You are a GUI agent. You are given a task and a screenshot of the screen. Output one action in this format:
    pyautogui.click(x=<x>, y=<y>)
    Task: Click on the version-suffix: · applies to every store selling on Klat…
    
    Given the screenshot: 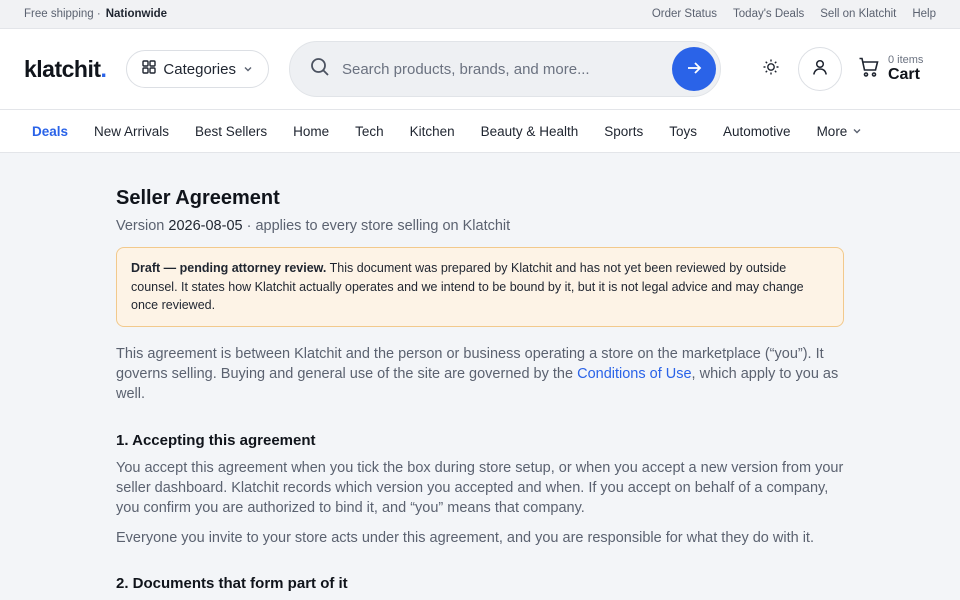 What is the action you would take?
    pyautogui.click(x=378, y=226)
    